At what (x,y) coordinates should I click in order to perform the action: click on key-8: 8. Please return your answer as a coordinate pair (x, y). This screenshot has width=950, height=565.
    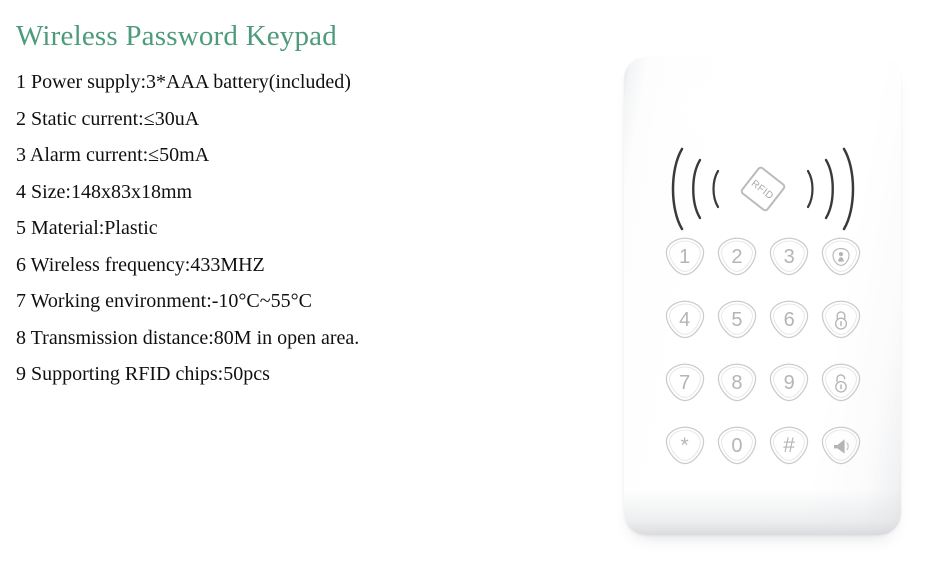
    Looking at the image, I should click on (737, 382).